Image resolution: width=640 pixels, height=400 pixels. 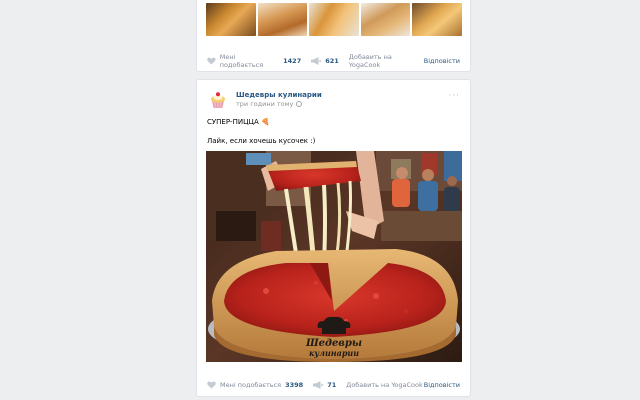 I want to click on like-button: Мені подобається 1427, so click(x=254, y=61).